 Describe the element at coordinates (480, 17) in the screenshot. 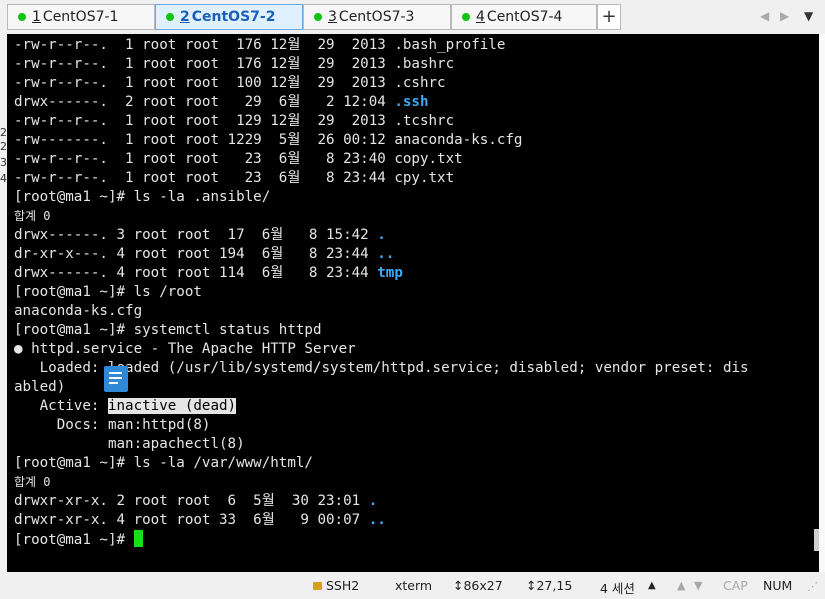

I see `tab-number: 4` at that location.